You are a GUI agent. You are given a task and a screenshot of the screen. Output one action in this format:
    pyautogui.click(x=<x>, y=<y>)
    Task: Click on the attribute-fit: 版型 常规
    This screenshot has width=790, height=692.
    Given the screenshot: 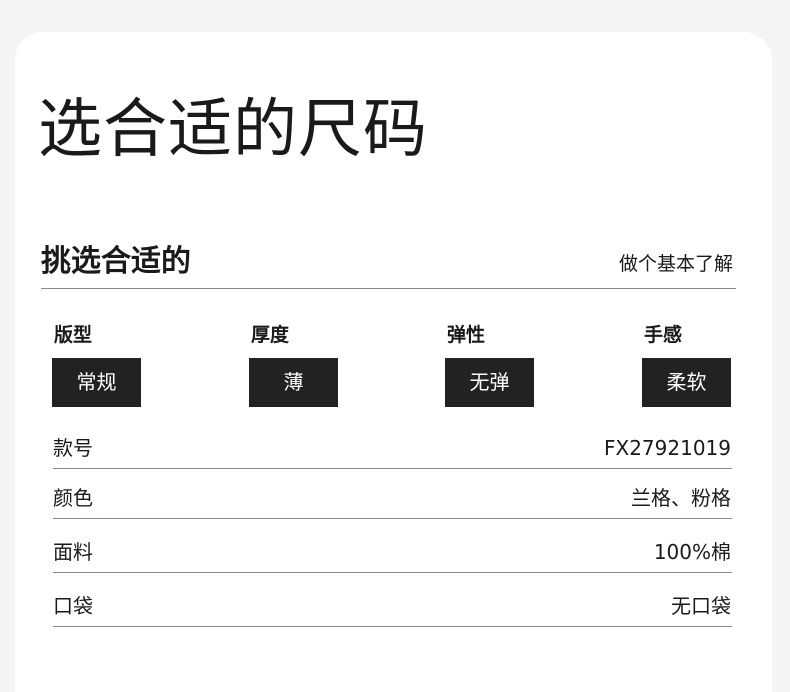 What is the action you would take?
    pyautogui.click(x=97, y=364)
    